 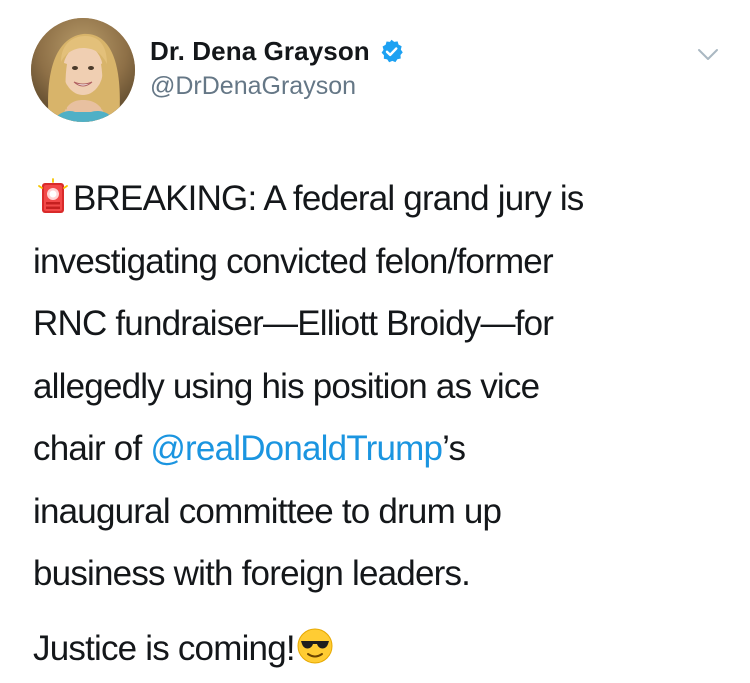 I want to click on profile-photo, so click(x=83, y=70).